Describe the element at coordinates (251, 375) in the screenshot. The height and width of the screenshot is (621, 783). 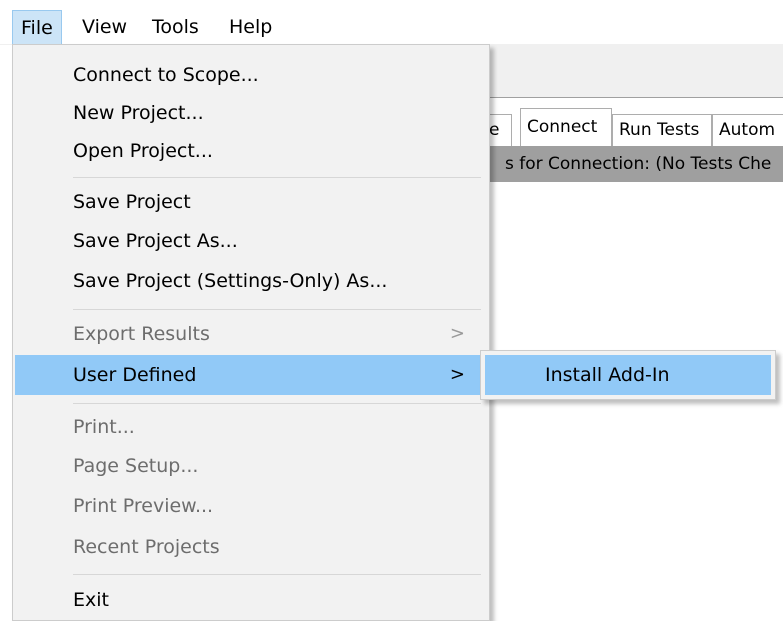
I see `menu-item-user-defined: User Defined >` at that location.